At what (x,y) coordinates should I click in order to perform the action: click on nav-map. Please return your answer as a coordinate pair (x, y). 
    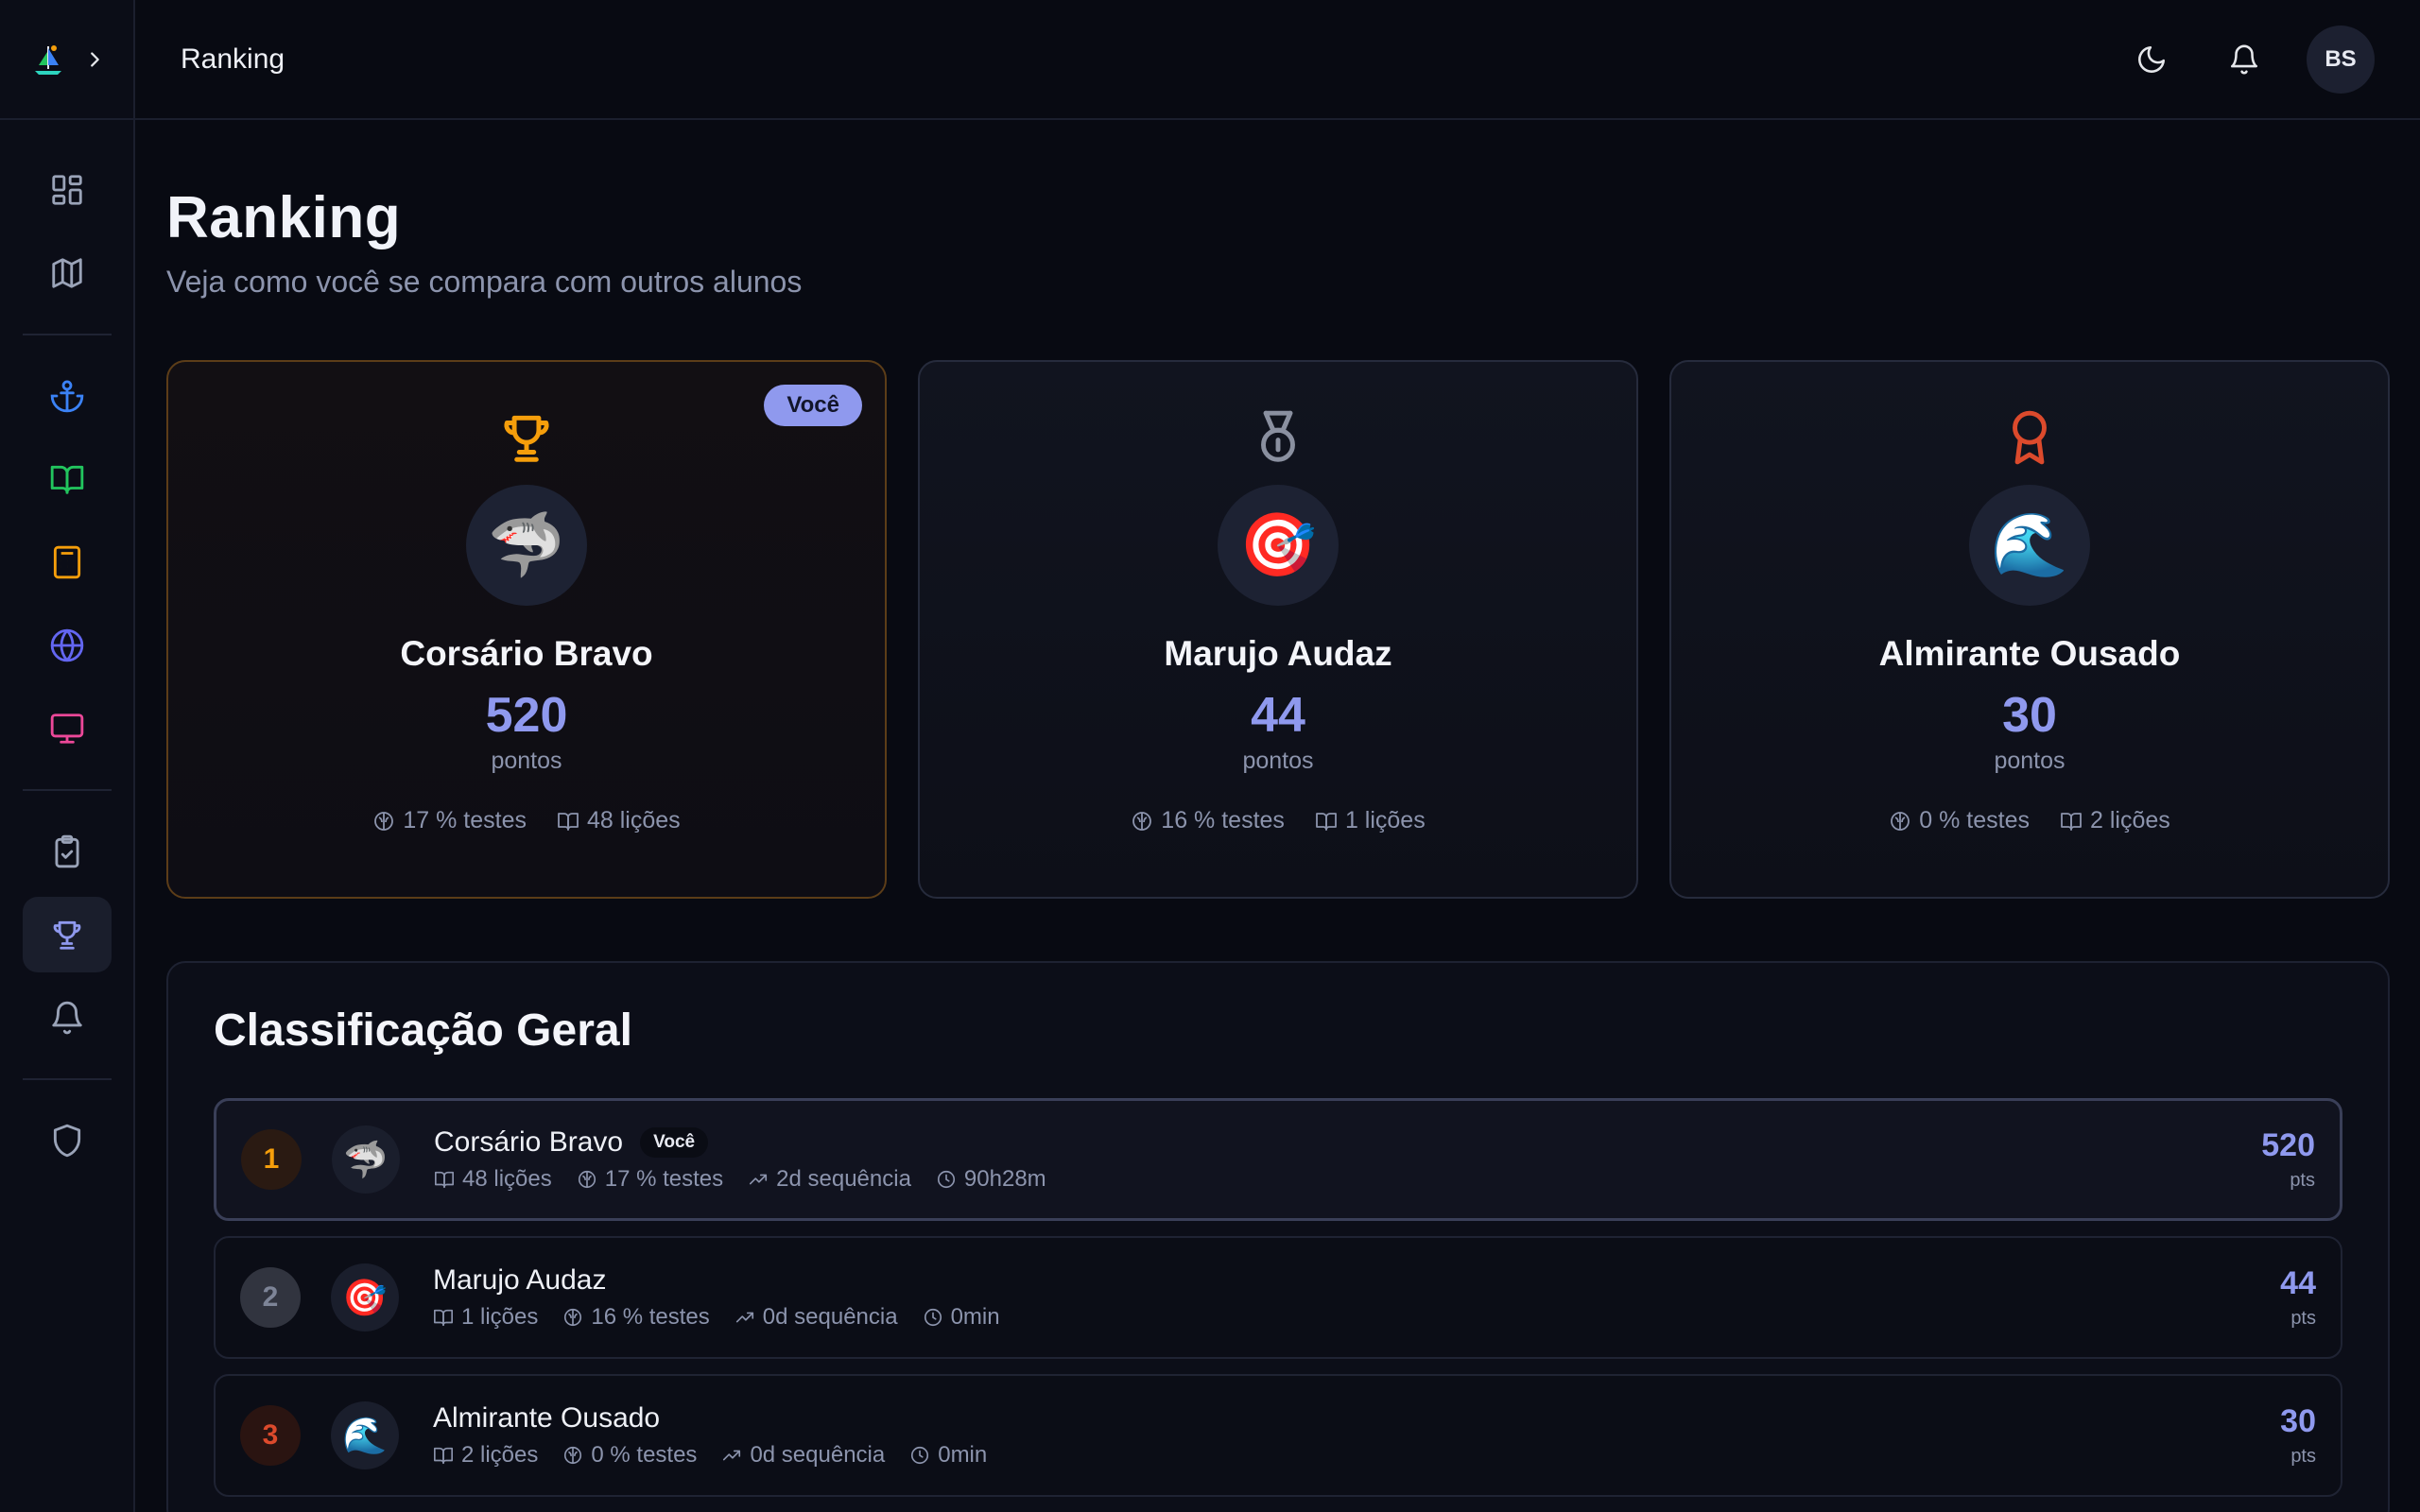
    Looking at the image, I should click on (67, 273).